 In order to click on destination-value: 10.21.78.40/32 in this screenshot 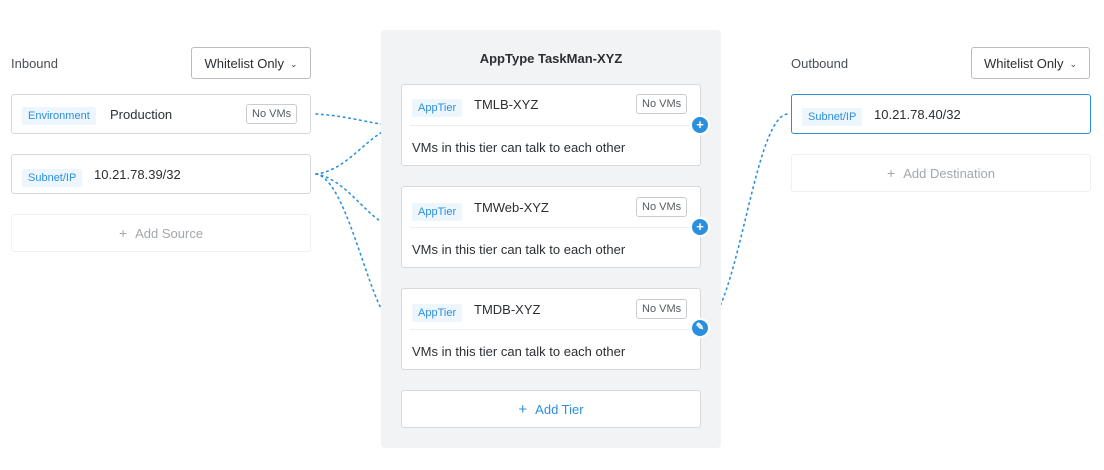, I will do `click(917, 114)`.